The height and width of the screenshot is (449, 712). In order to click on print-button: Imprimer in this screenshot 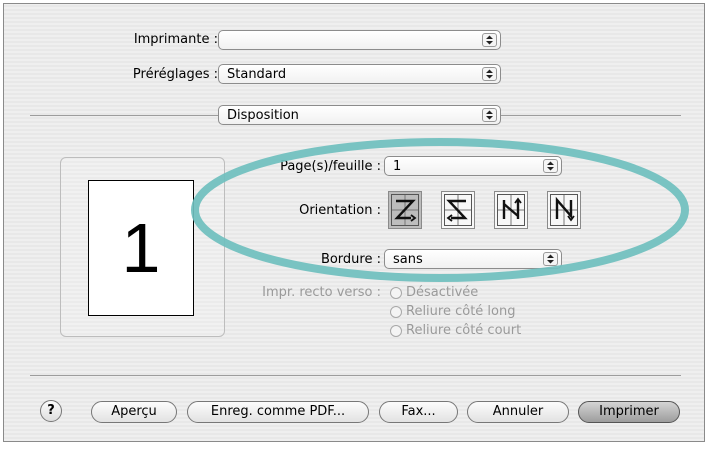, I will do `click(629, 412)`.